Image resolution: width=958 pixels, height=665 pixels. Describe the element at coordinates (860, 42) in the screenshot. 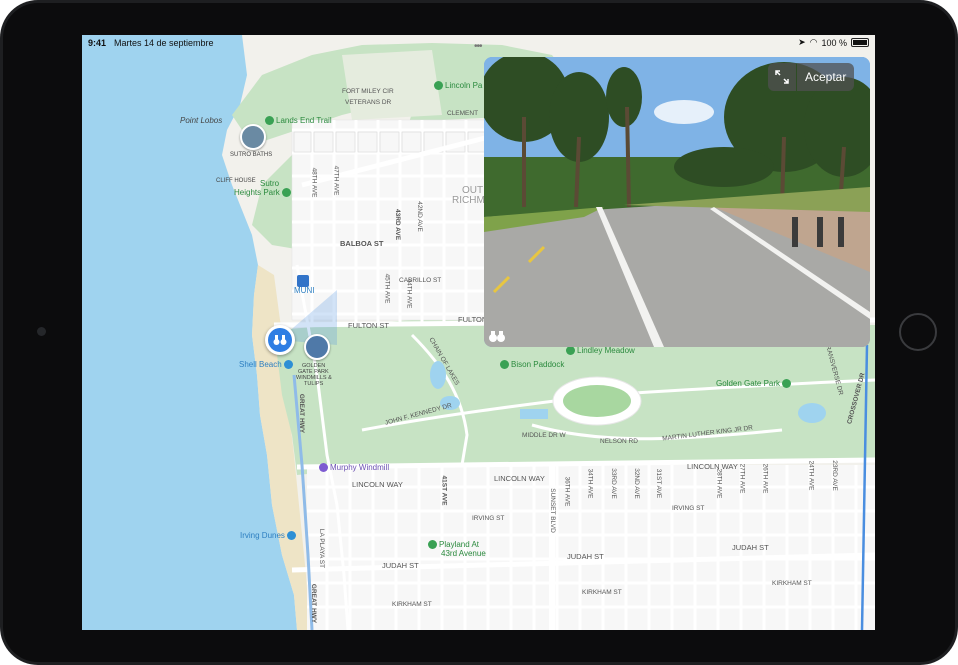

I see `battery-icon` at that location.